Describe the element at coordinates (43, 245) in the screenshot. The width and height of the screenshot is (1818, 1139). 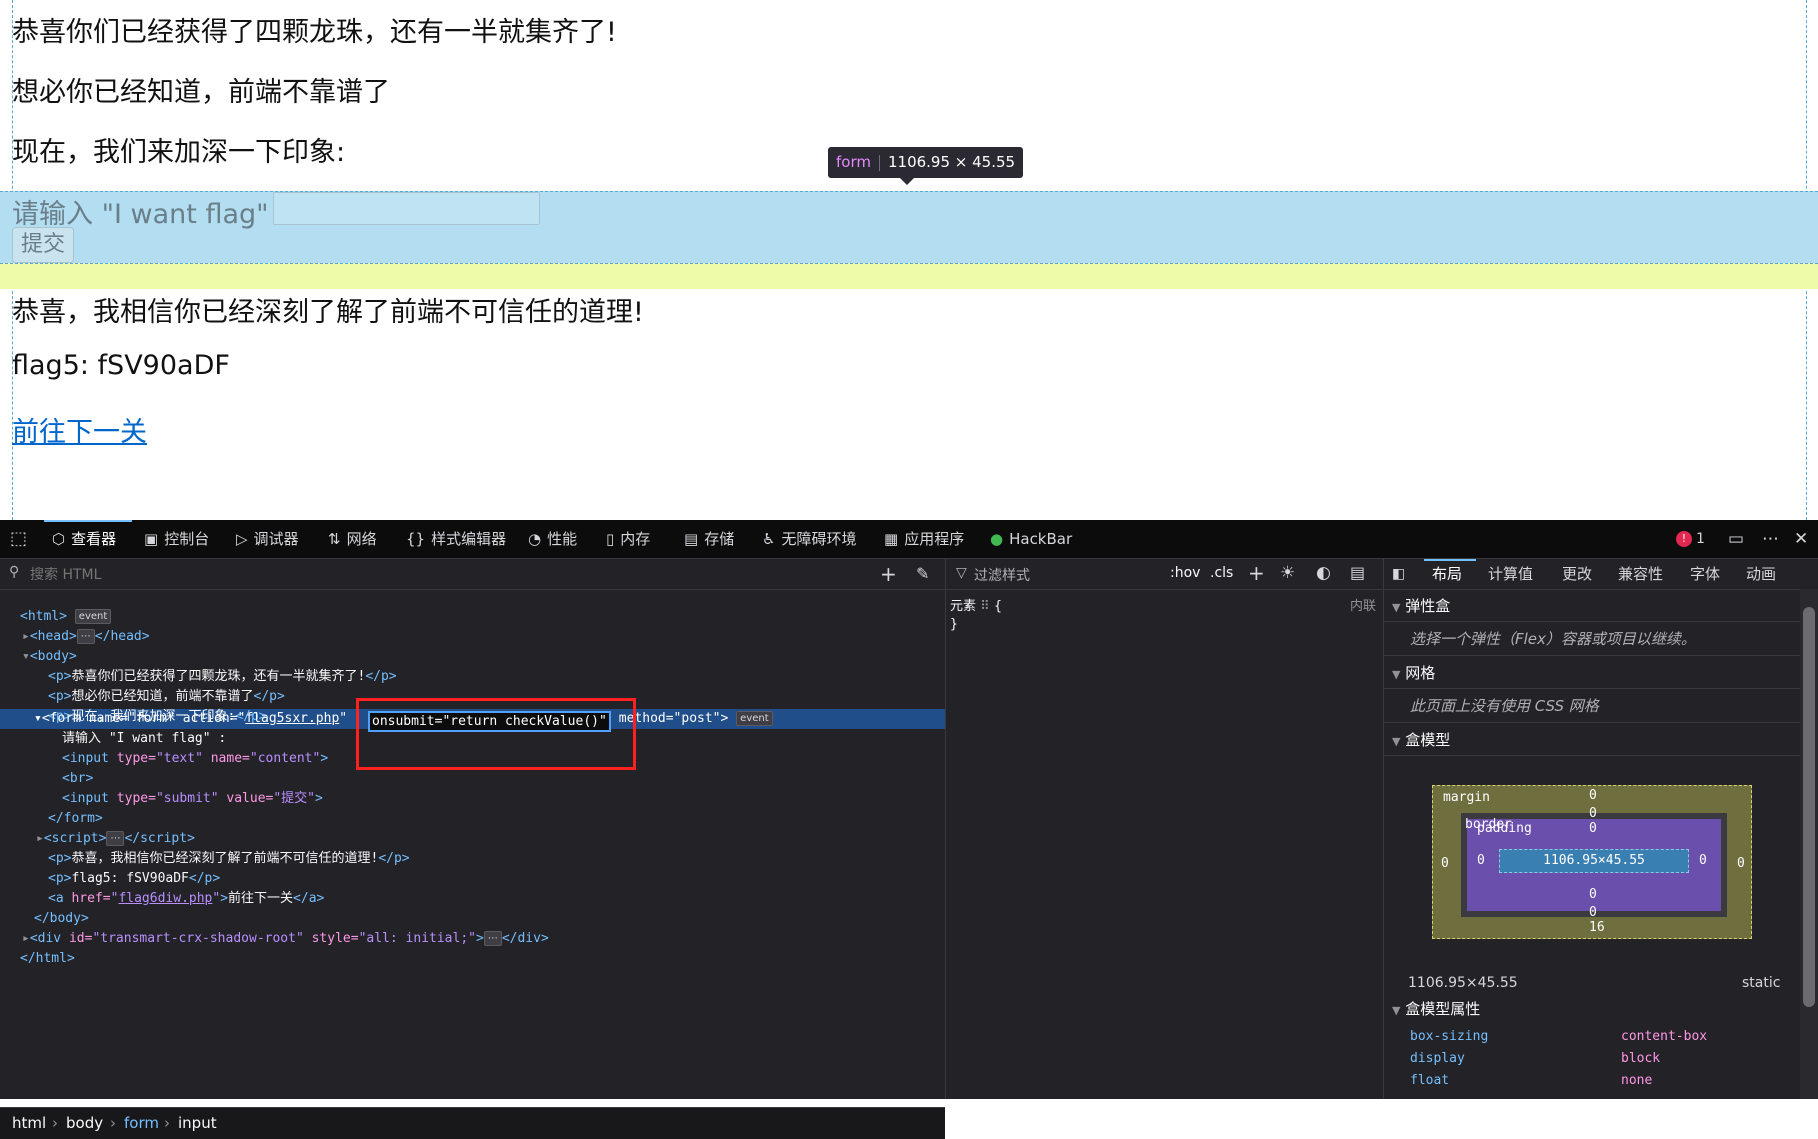
I see `submit-button: 提交` at that location.